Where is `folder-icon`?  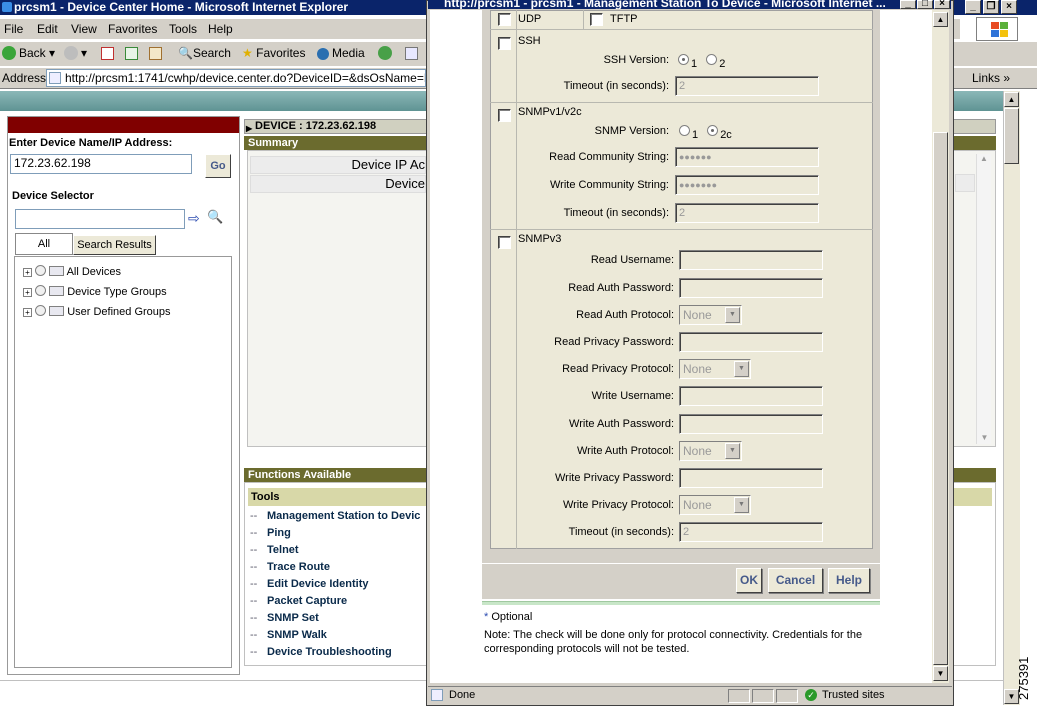 folder-icon is located at coordinates (57, 311).